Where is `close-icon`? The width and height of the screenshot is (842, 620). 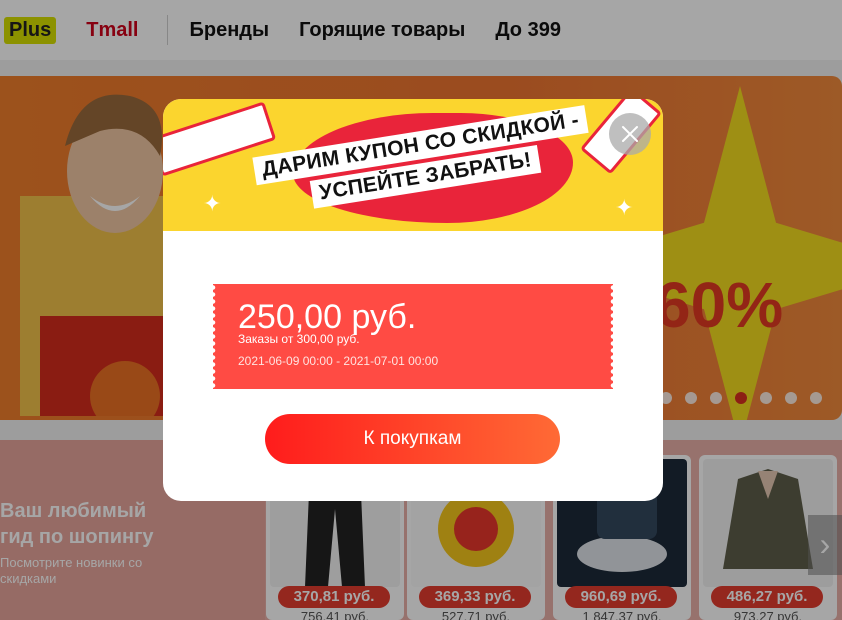 close-icon is located at coordinates (630, 134).